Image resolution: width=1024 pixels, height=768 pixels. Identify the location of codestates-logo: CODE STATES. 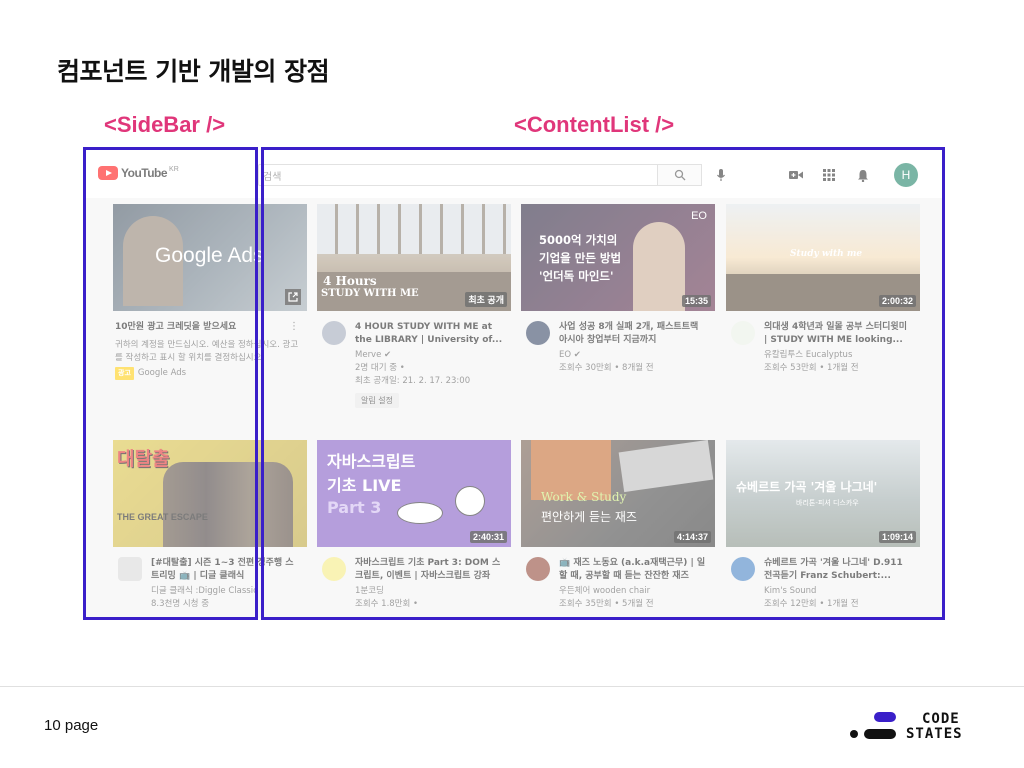
(913, 727).